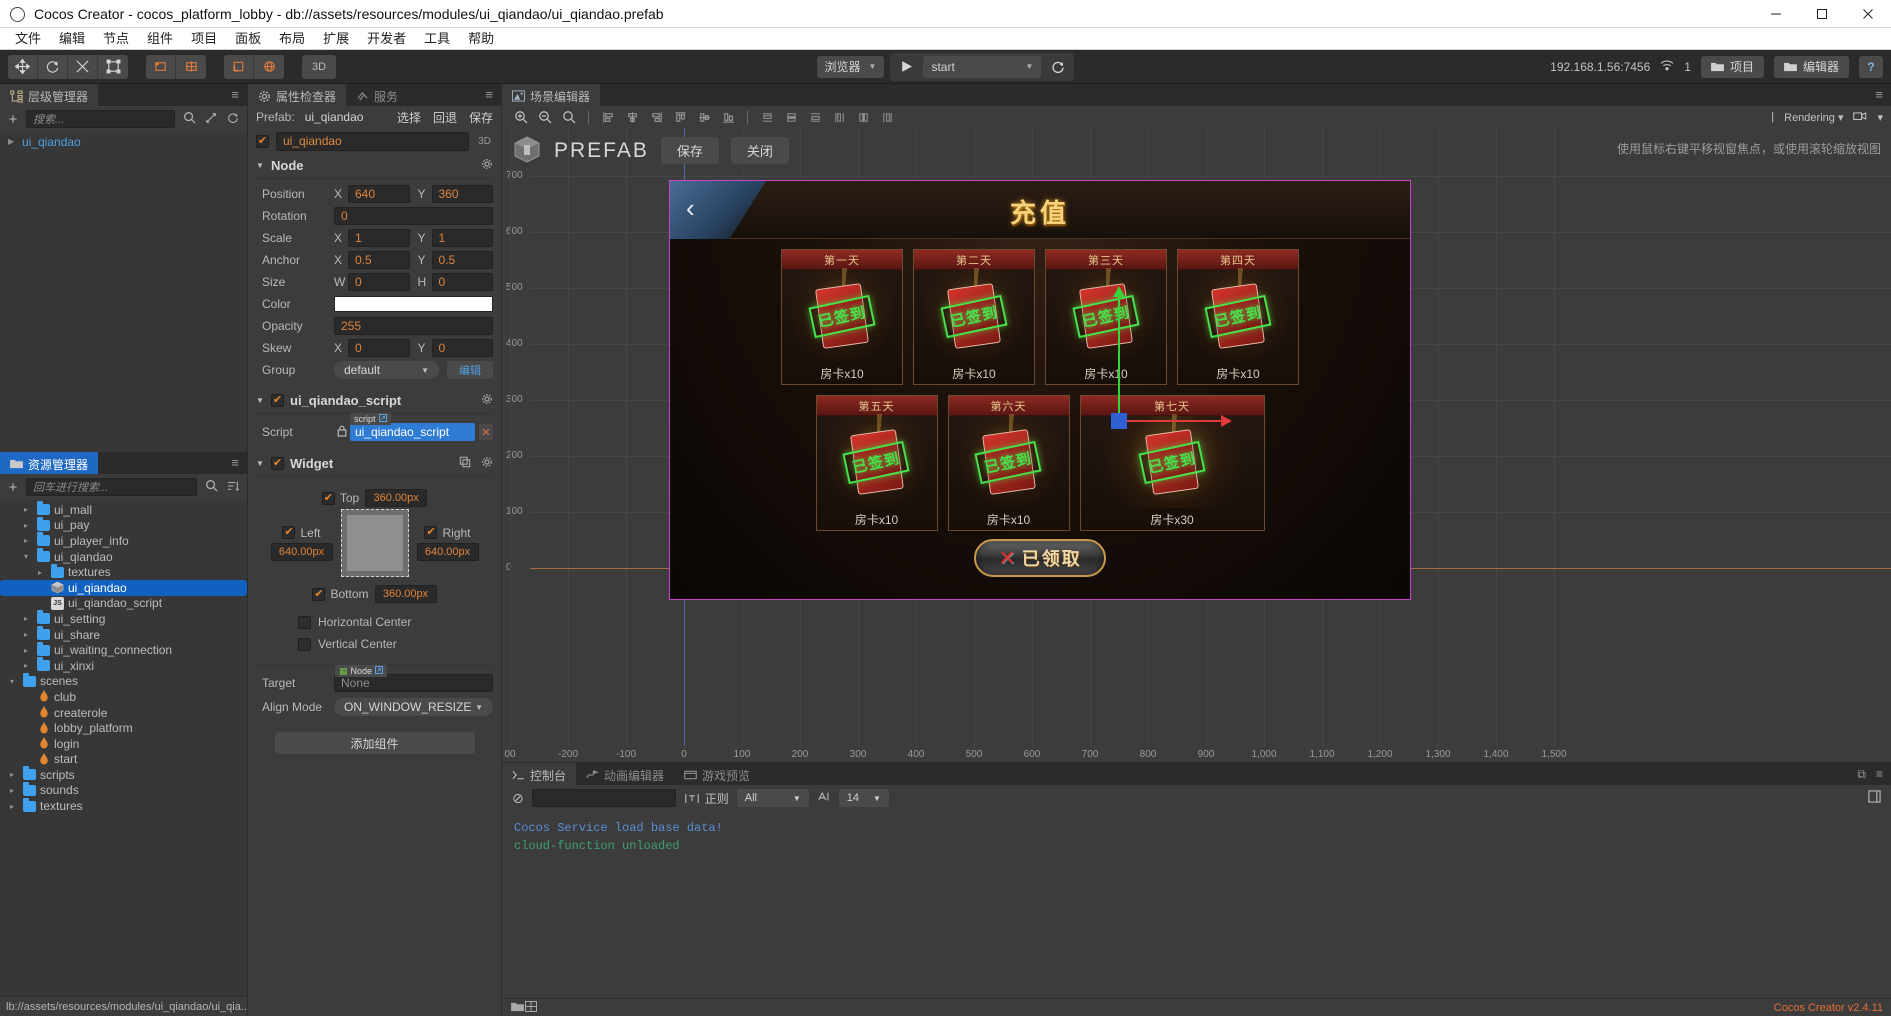 This screenshot has height=1016, width=1891. Describe the element at coordinates (539, 774) in the screenshot. I see `tab-console: 控制台` at that location.